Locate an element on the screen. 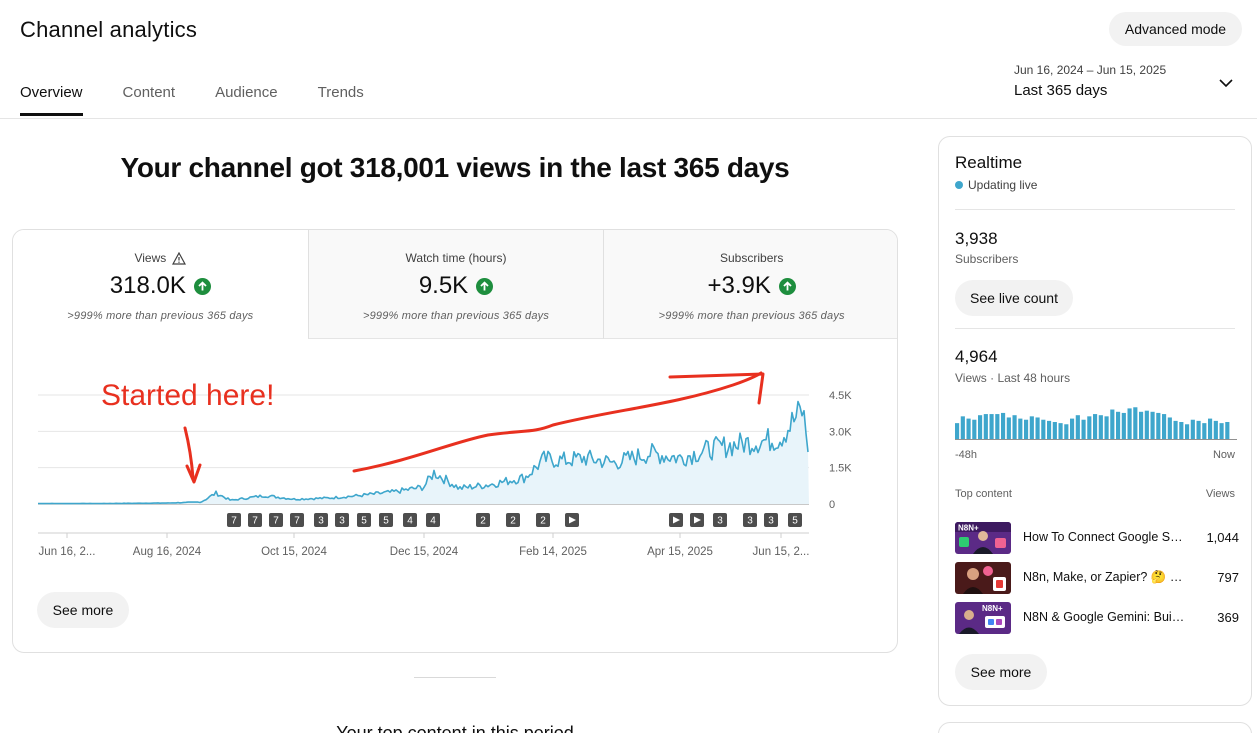 The image size is (1257, 733). video-title: How To Connect Google Sheets to N8N is located at coordinates (1104, 537).